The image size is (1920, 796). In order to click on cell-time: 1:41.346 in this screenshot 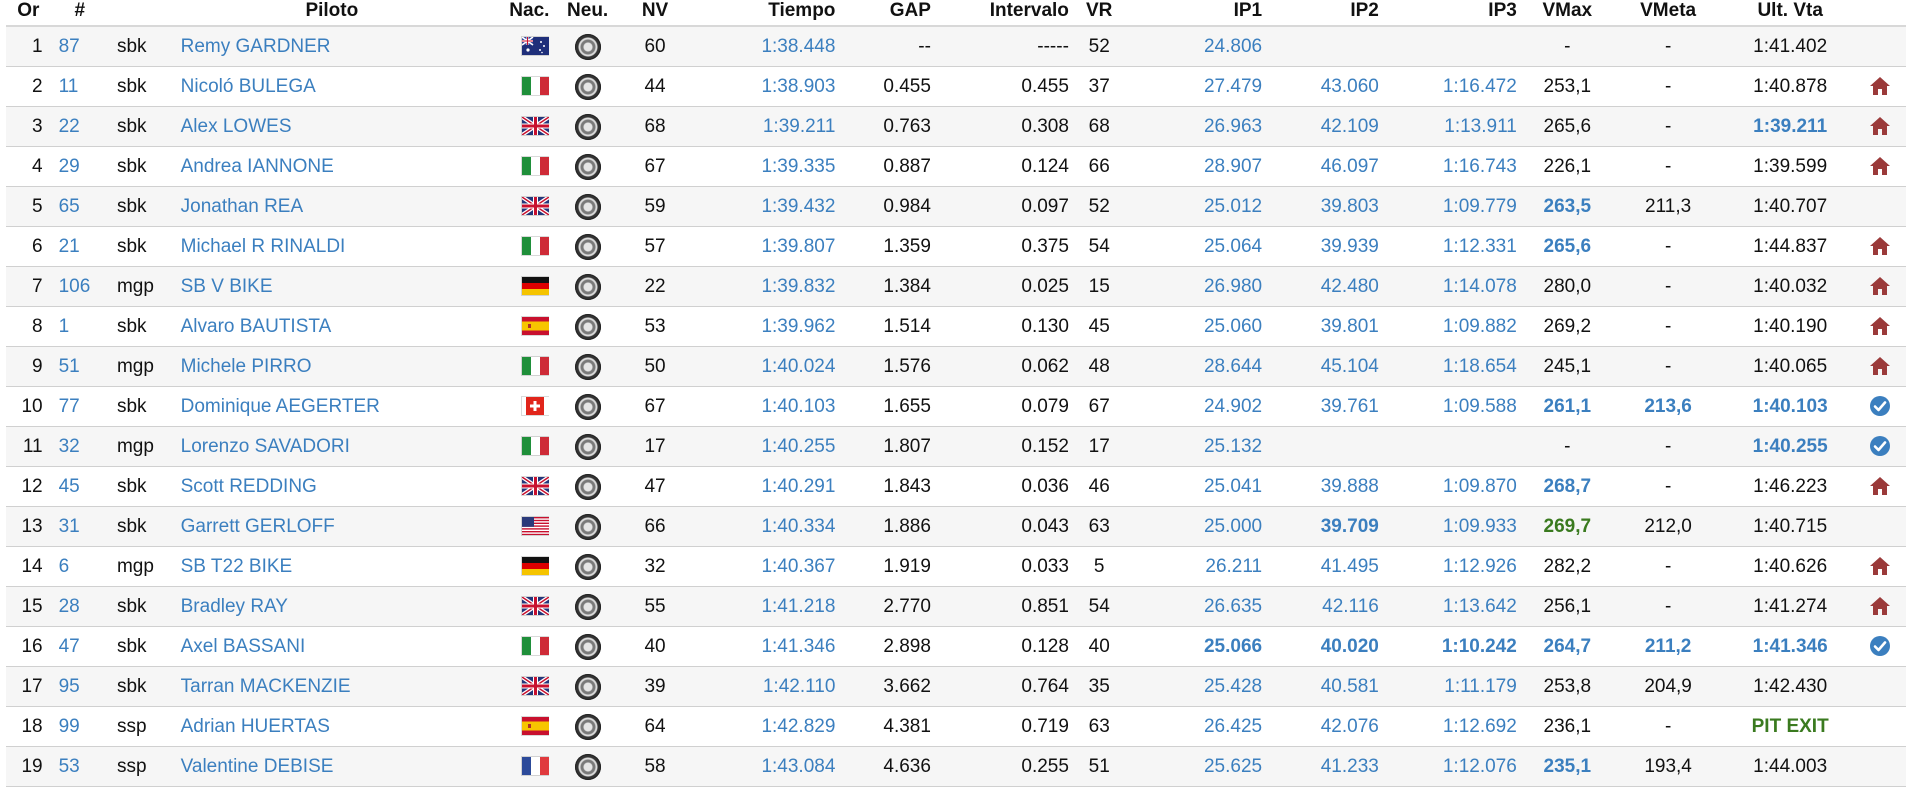, I will do `click(764, 646)`.